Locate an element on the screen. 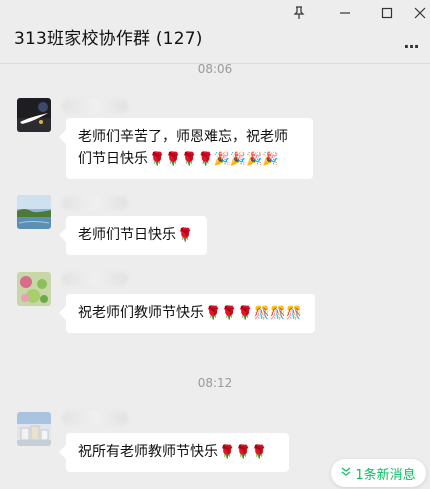 This screenshot has width=430, height=489. chevron-down-icon is located at coordinates (346, 473).